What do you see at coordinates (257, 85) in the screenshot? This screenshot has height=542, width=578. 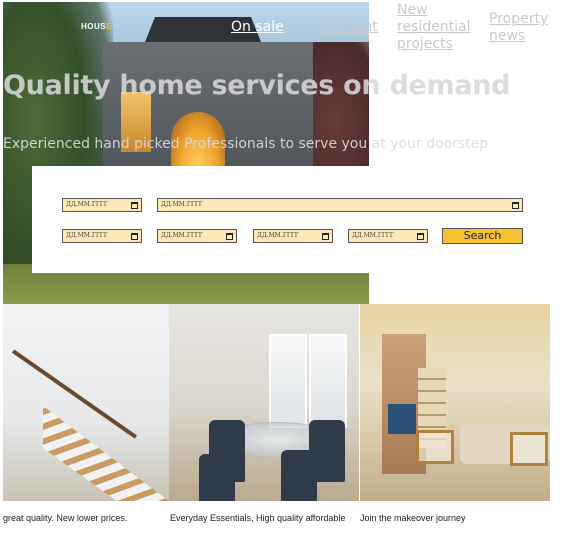 I see `hero-headline: Quality home services on demand` at bounding box center [257, 85].